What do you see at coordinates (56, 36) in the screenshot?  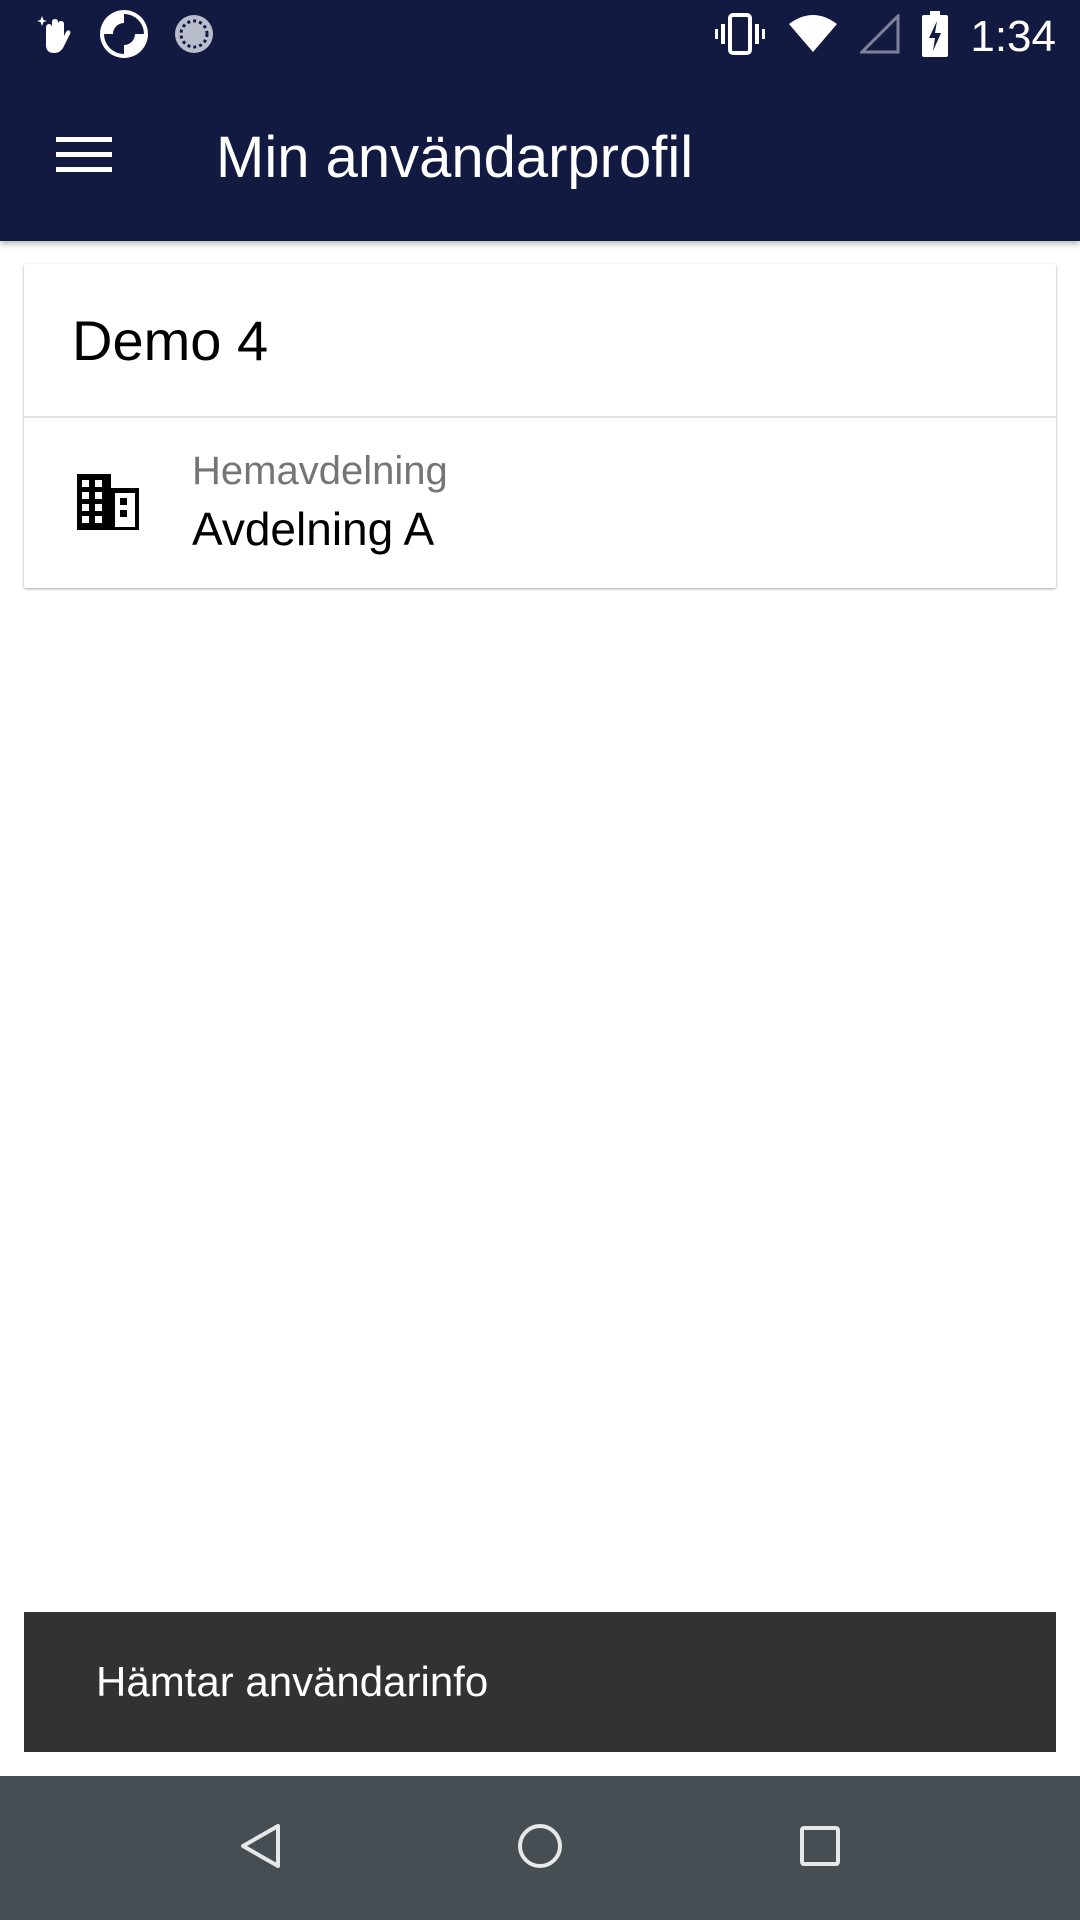 I see `hand-sparkle-icon` at bounding box center [56, 36].